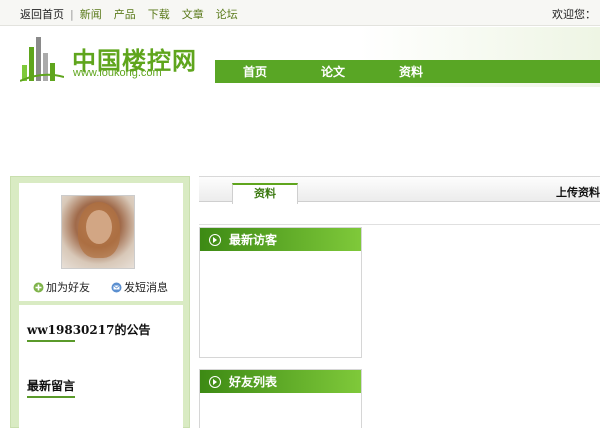 The width and height of the screenshot is (600, 428). What do you see at coordinates (253, 240) in the screenshot?
I see `latest-visitors-title: 最新访客` at bounding box center [253, 240].